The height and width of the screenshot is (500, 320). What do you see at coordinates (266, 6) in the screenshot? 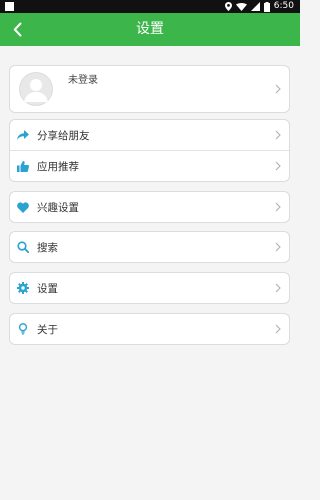
I see `battery-icon` at bounding box center [266, 6].